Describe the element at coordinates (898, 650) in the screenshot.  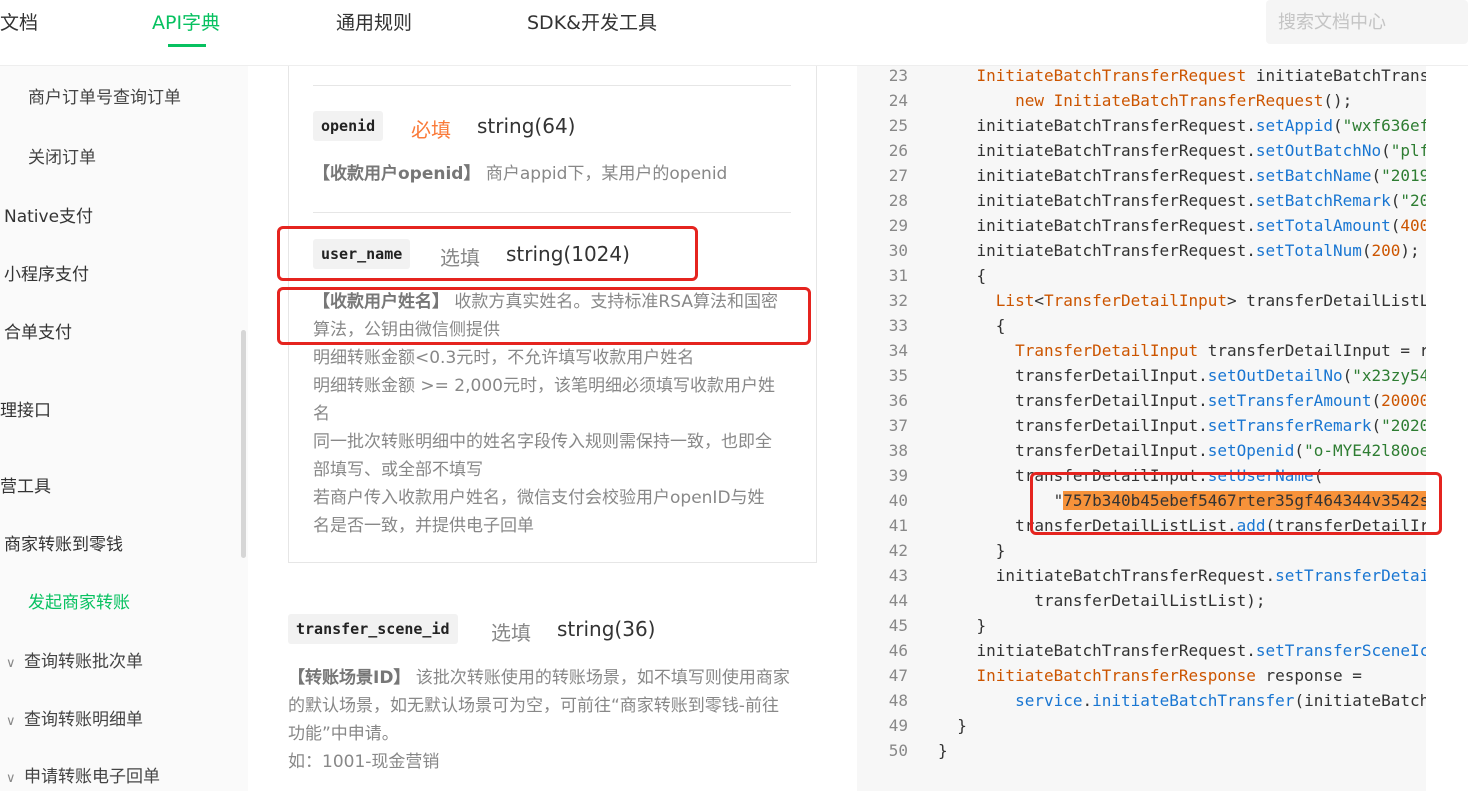
I see `line-number: 46` at that location.